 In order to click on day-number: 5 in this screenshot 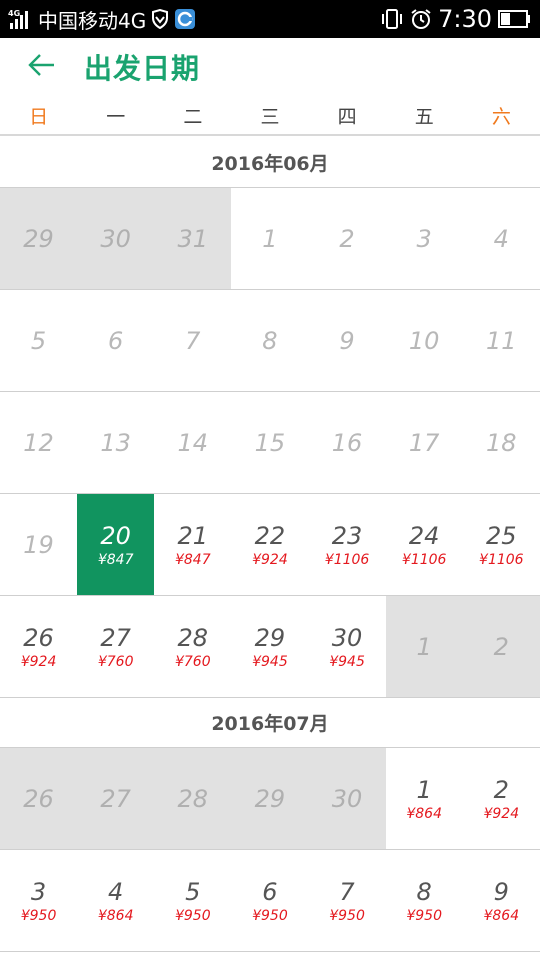, I will do `click(38, 340)`.